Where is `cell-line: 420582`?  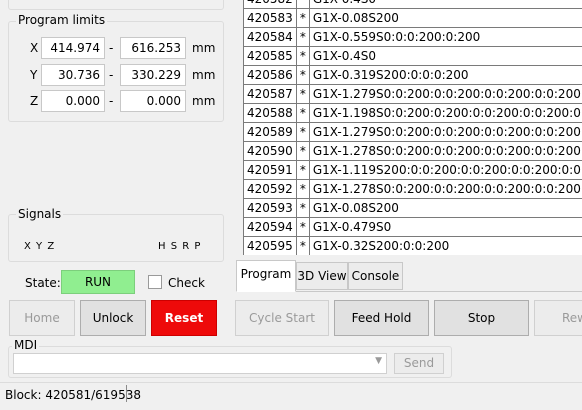 cell-line: 420582 is located at coordinates (270, 4).